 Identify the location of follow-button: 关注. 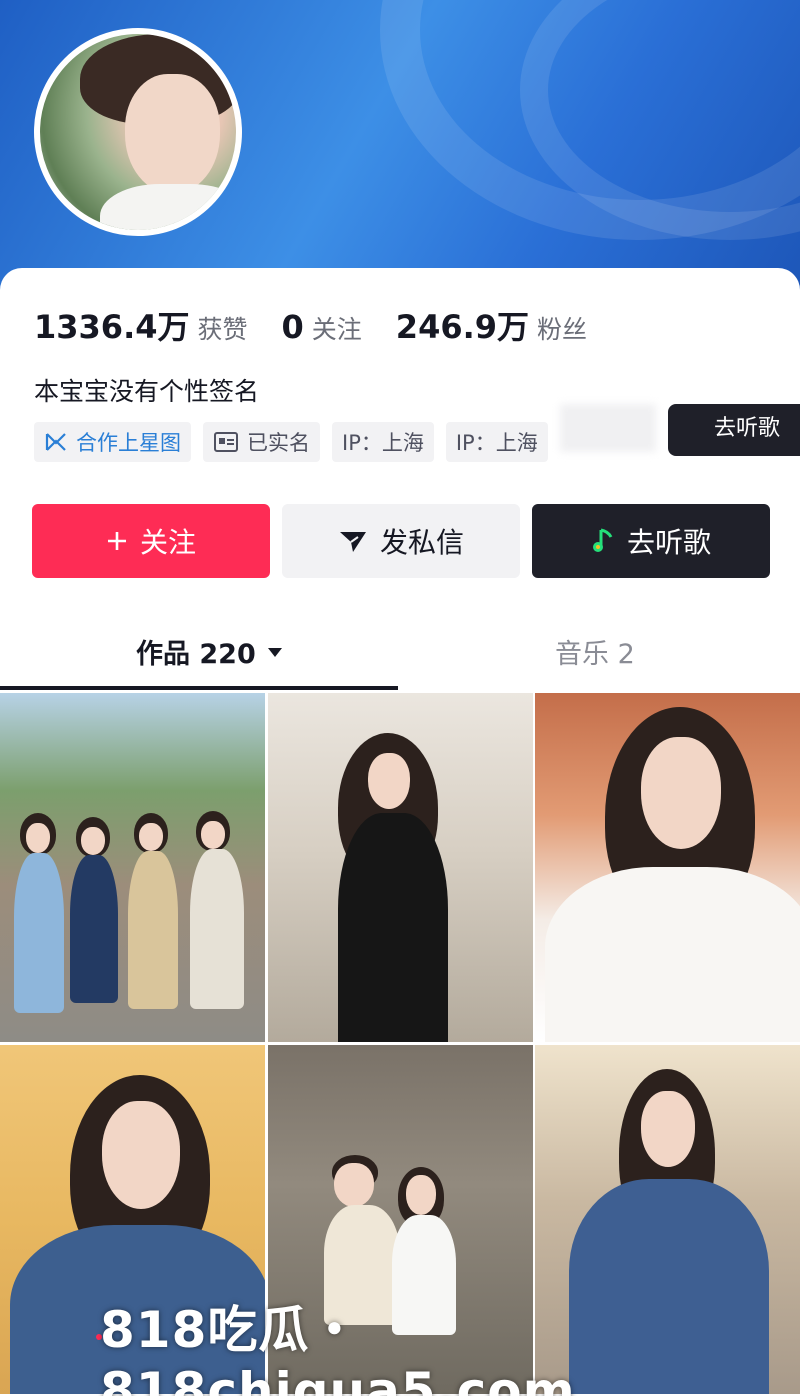
(151, 541).